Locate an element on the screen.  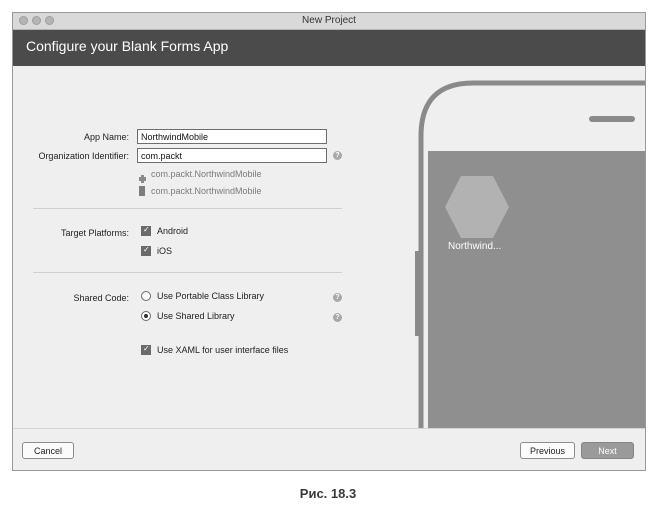
target-platforms-label: Target Platforms: is located at coordinates (94, 233).